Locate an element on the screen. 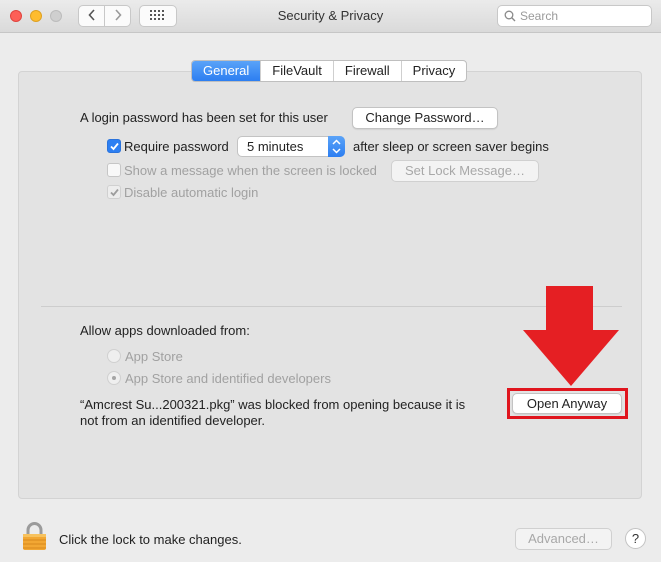 This screenshot has width=661, height=562. lock-text: Click the lock to make changes. is located at coordinates (150, 539).